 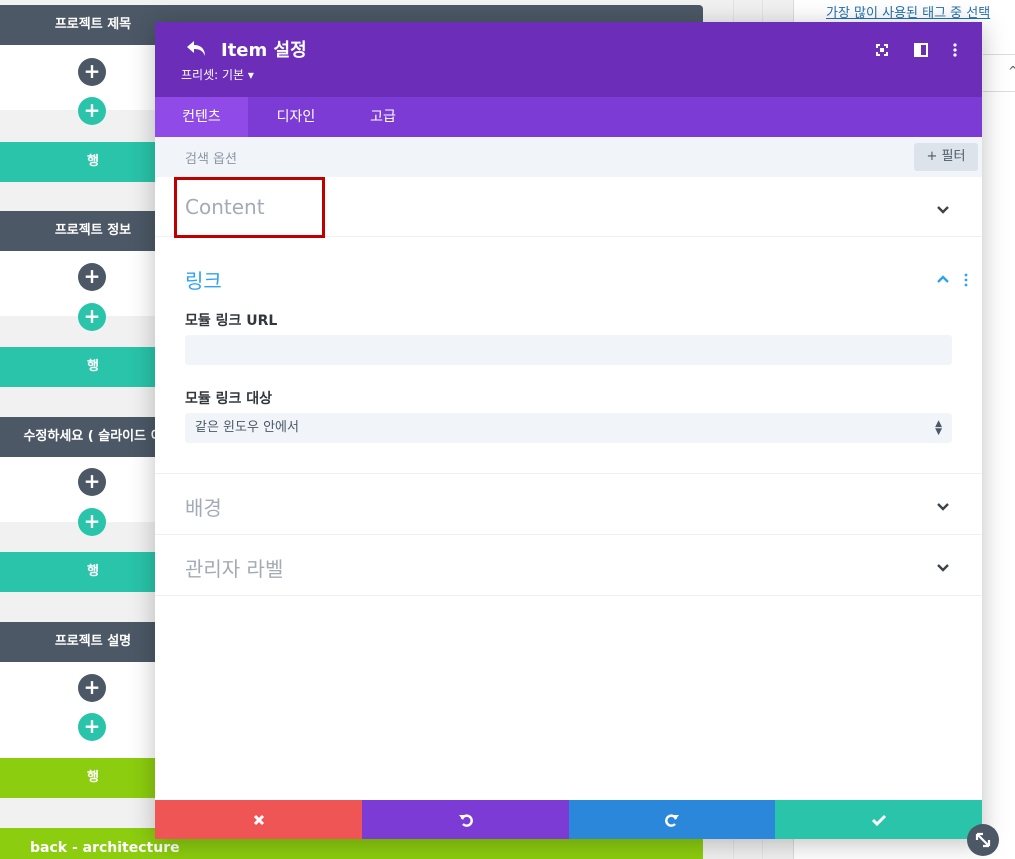 What do you see at coordinates (568, 59) in the screenshot?
I see `modal-header: Item 설정 프리셋: 기본 ▾` at bounding box center [568, 59].